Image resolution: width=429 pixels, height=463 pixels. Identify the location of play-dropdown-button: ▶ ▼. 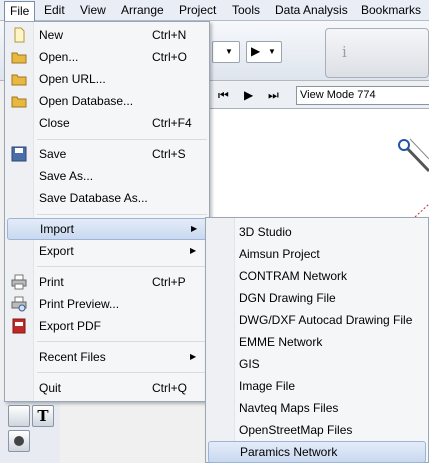
(264, 52).